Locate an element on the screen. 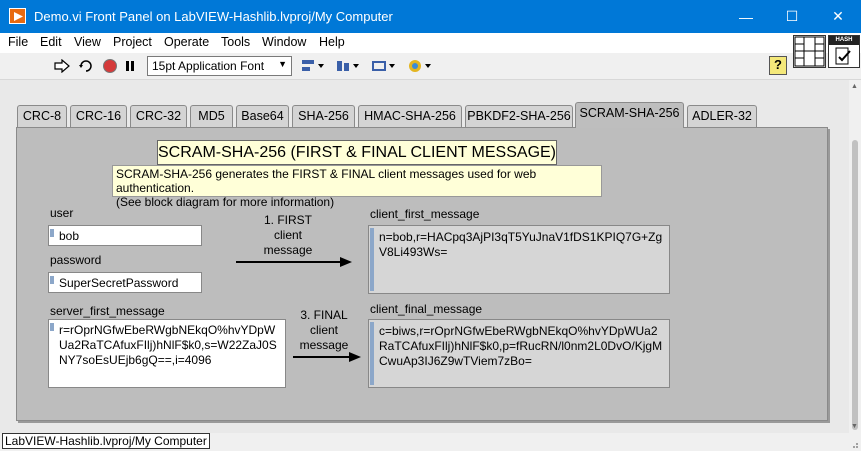  font-select-value: 15pt Application Font is located at coordinates (208, 66).